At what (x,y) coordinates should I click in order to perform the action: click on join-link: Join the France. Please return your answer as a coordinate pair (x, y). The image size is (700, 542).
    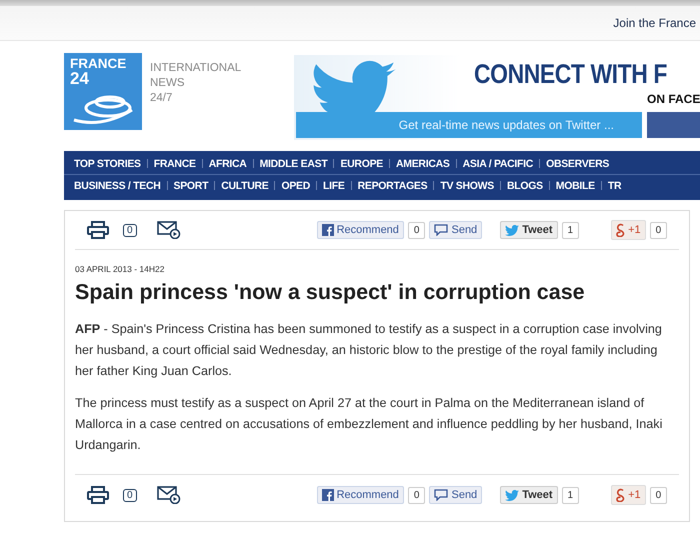
    Looking at the image, I should click on (654, 23).